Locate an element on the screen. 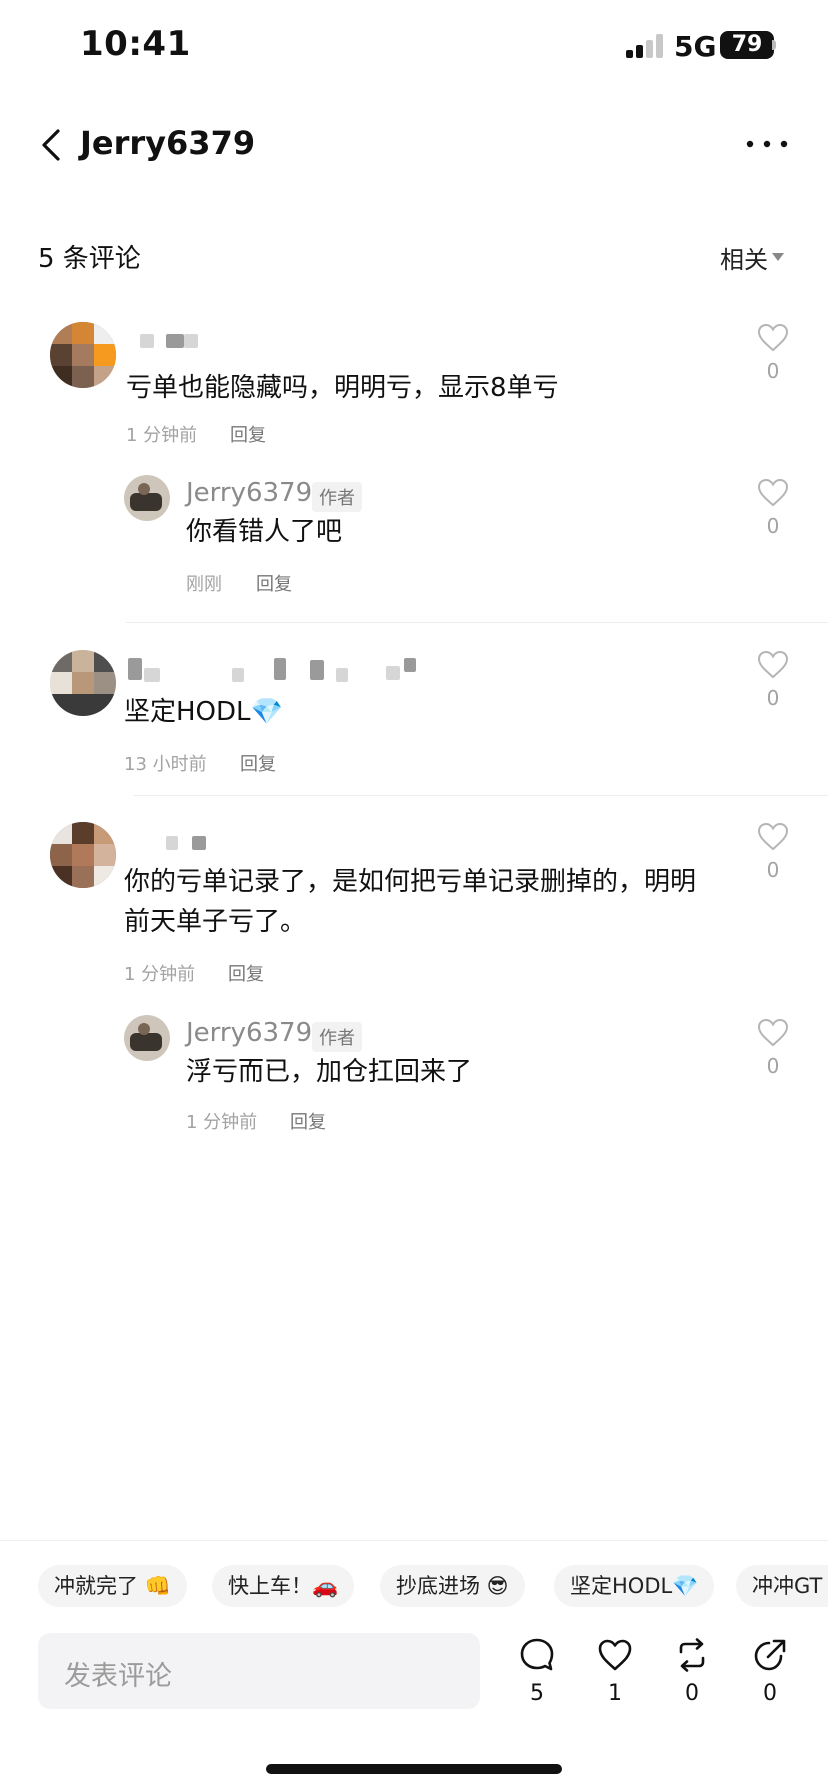  status-time: 10:41 is located at coordinates (135, 44).